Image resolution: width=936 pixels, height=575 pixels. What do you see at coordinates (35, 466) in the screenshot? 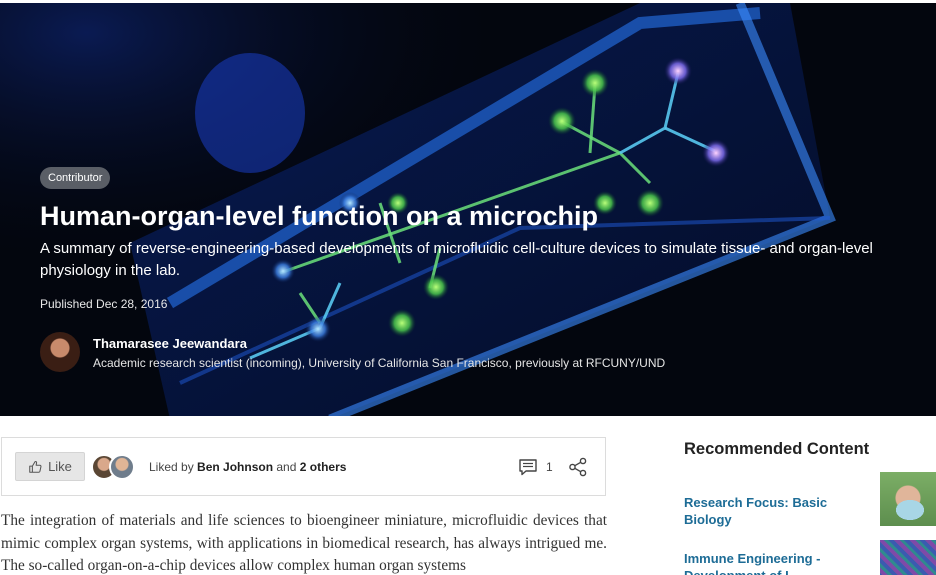
I see `thumbs-up-icon` at bounding box center [35, 466].